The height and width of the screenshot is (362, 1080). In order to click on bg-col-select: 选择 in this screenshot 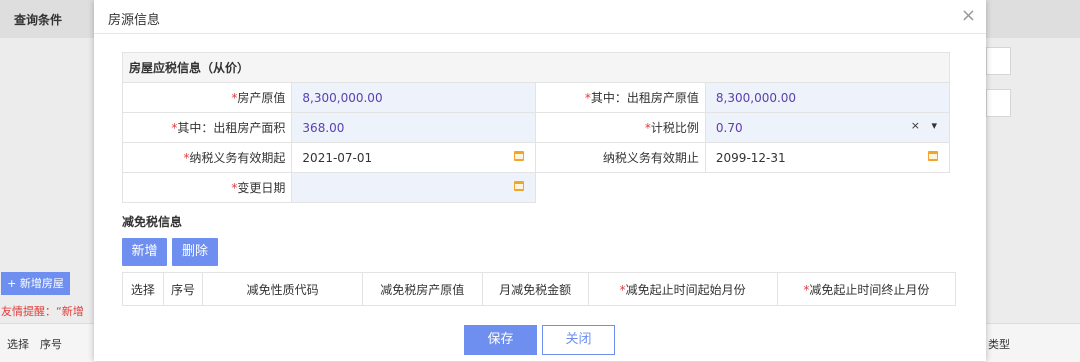, I will do `click(18, 344)`.